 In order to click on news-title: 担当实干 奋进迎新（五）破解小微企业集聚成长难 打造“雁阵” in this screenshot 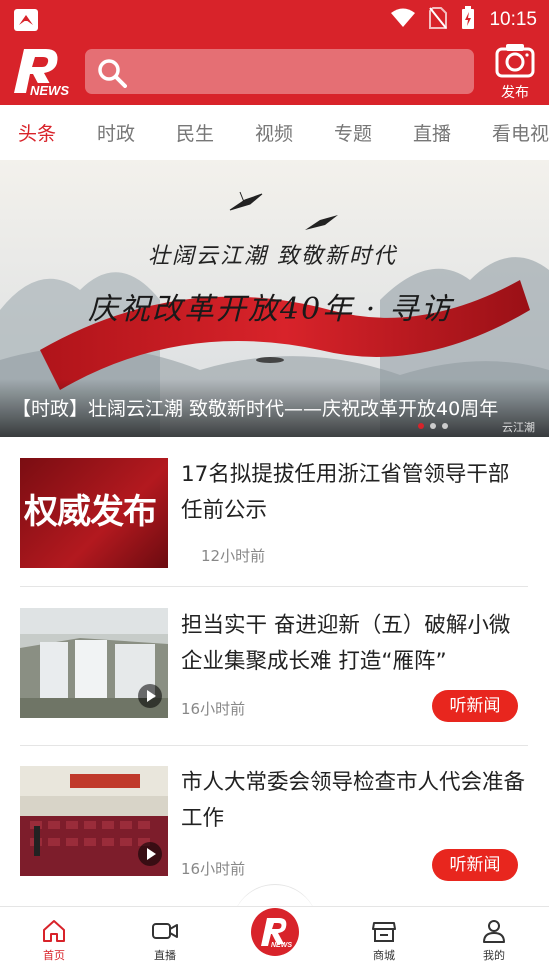, I will do `click(354, 644)`.